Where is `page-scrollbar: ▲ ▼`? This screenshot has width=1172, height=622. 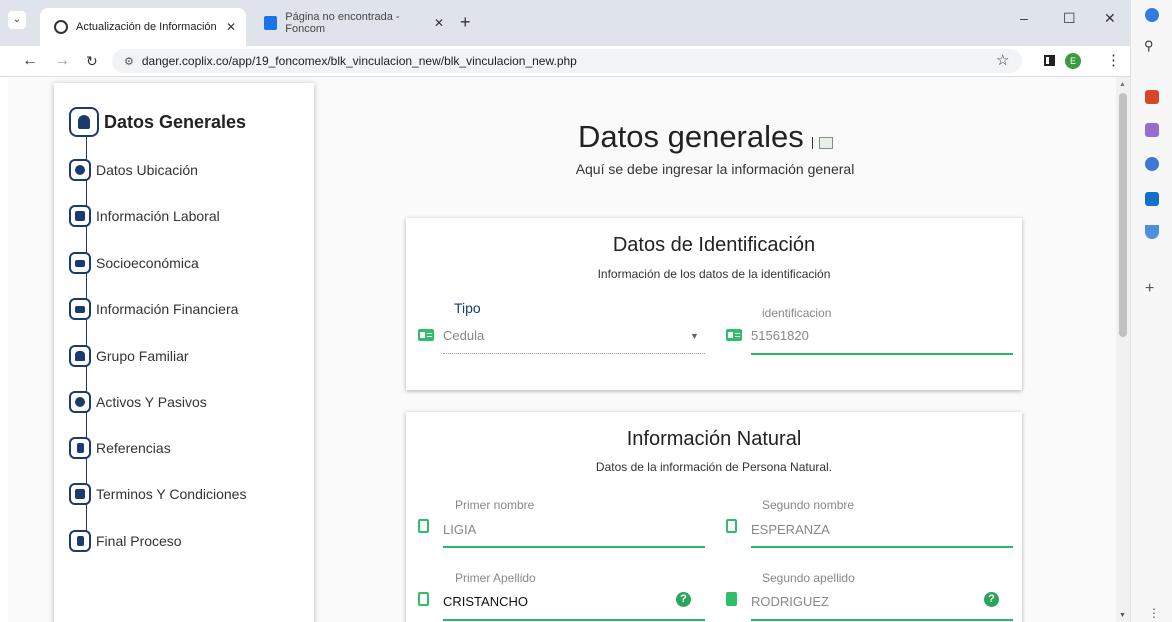 page-scrollbar: ▲ ▼ is located at coordinates (1123, 349).